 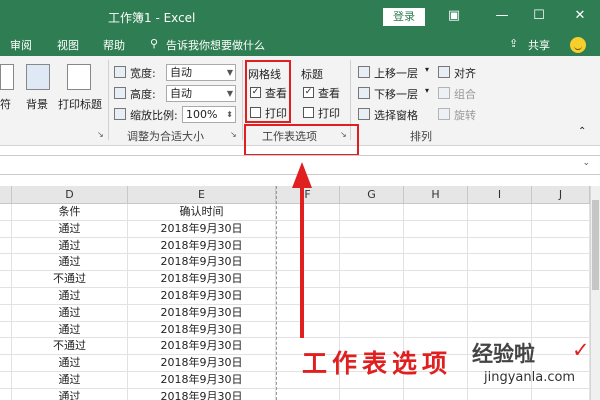 What do you see at coordinates (436, 195) in the screenshot?
I see `column-header-h: H` at bounding box center [436, 195].